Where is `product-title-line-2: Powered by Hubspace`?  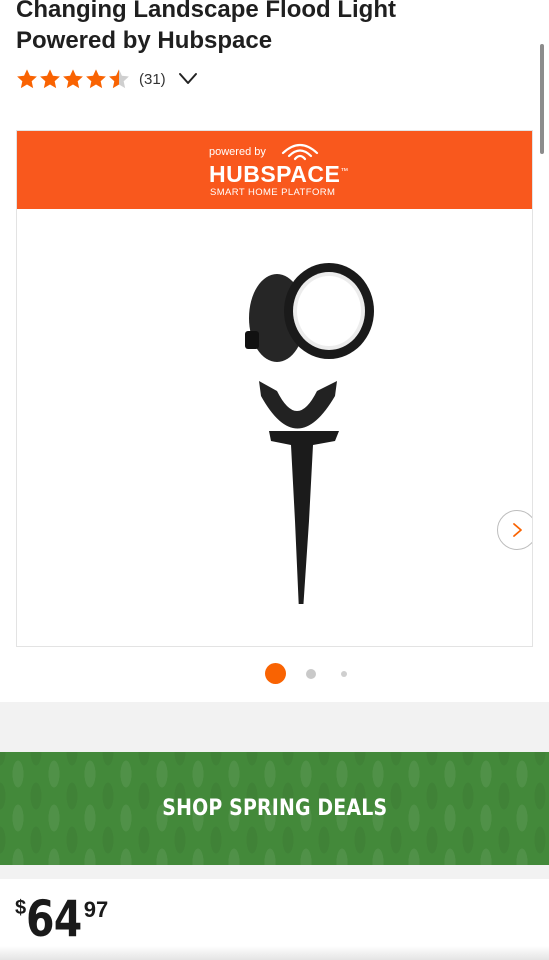
product-title-line-2: Powered by Hubspace is located at coordinates (144, 40).